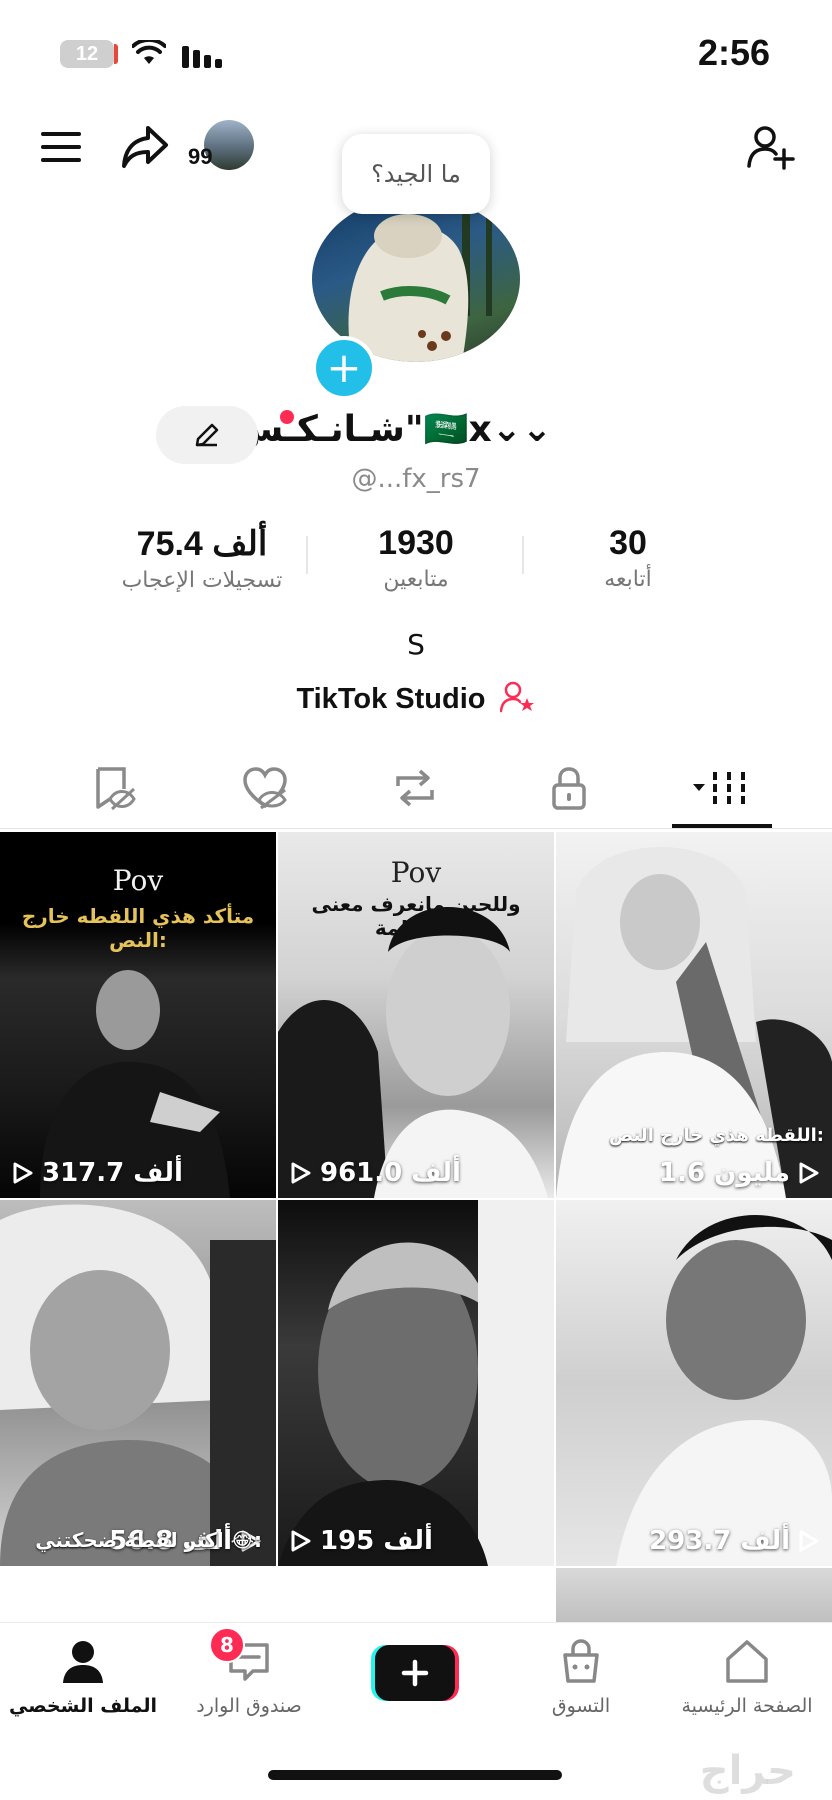  What do you see at coordinates (376, 1541) in the screenshot?
I see `view-count-label: 195 ألف` at bounding box center [376, 1541].